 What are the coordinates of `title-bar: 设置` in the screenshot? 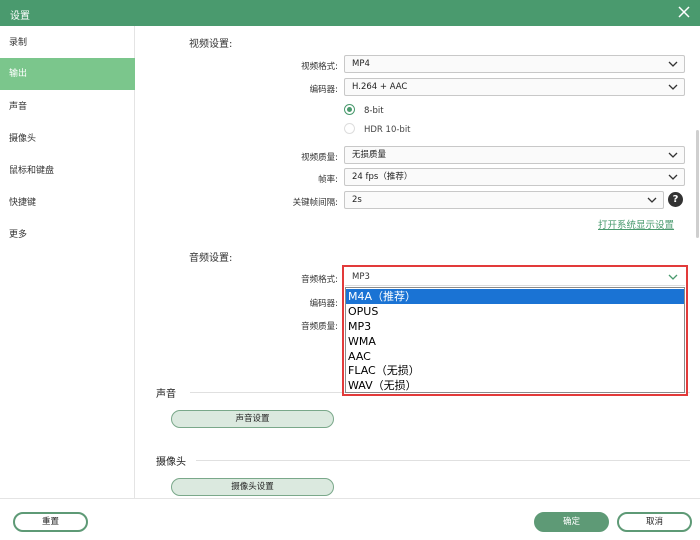 It's located at (350, 13).